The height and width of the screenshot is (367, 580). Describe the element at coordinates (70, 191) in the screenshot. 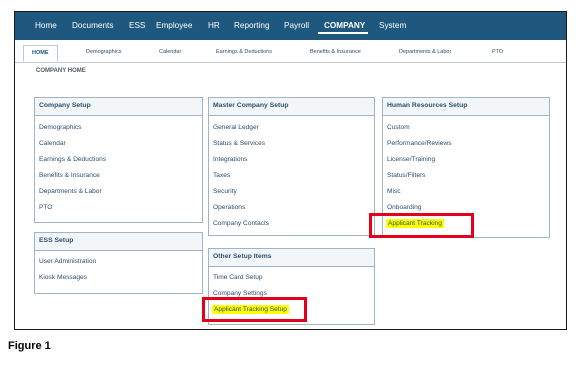

I see `link-departments-labor: Departments & Labor` at that location.